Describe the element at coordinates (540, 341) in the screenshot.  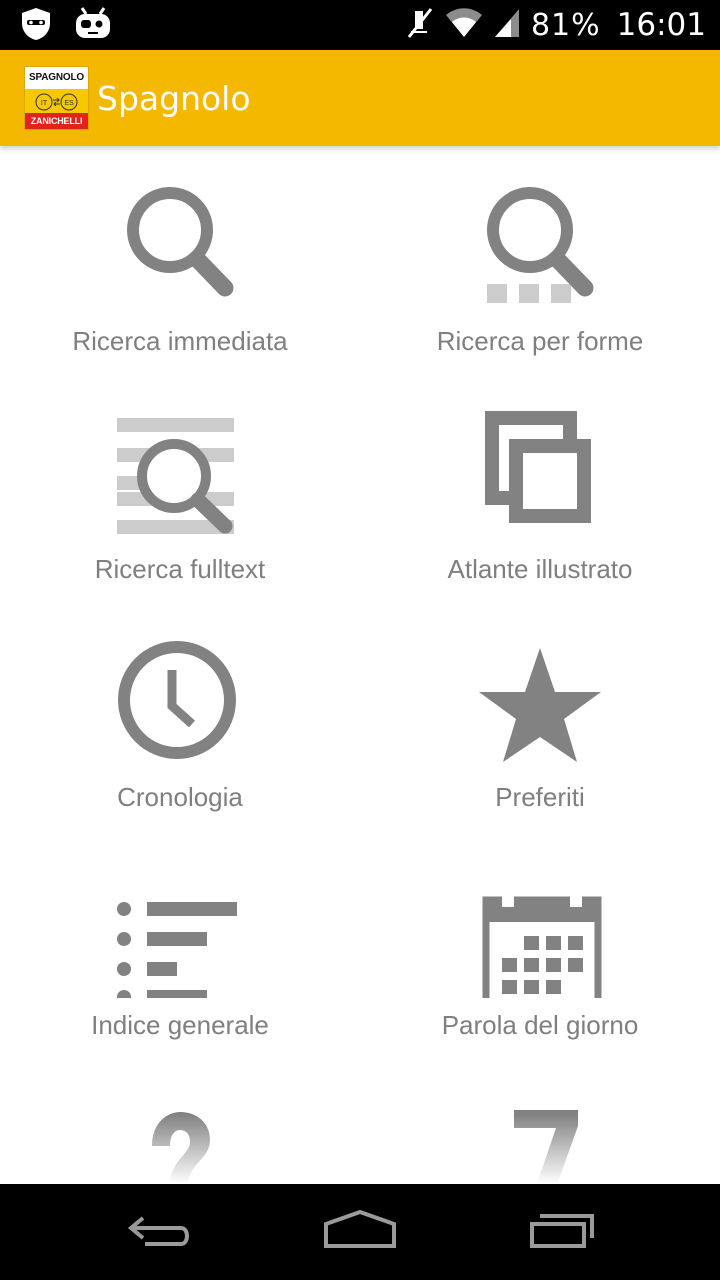
I see `menu-item-label: Ricerca per forme` at that location.